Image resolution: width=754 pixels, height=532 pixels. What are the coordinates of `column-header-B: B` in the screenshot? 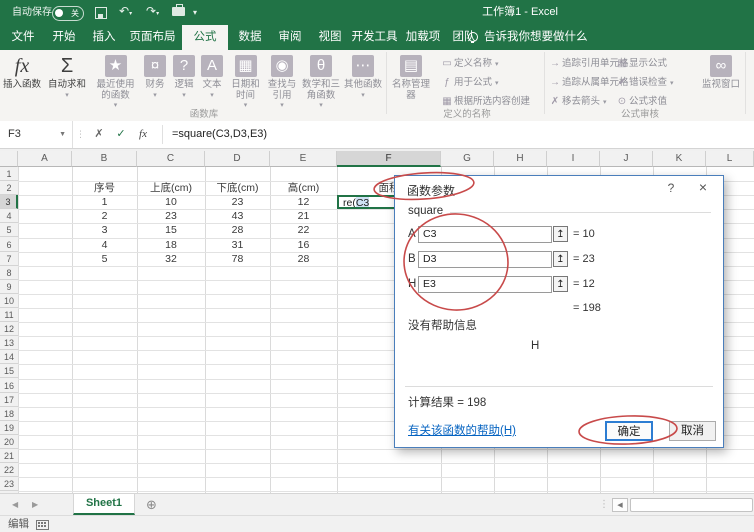 It's located at (104, 159).